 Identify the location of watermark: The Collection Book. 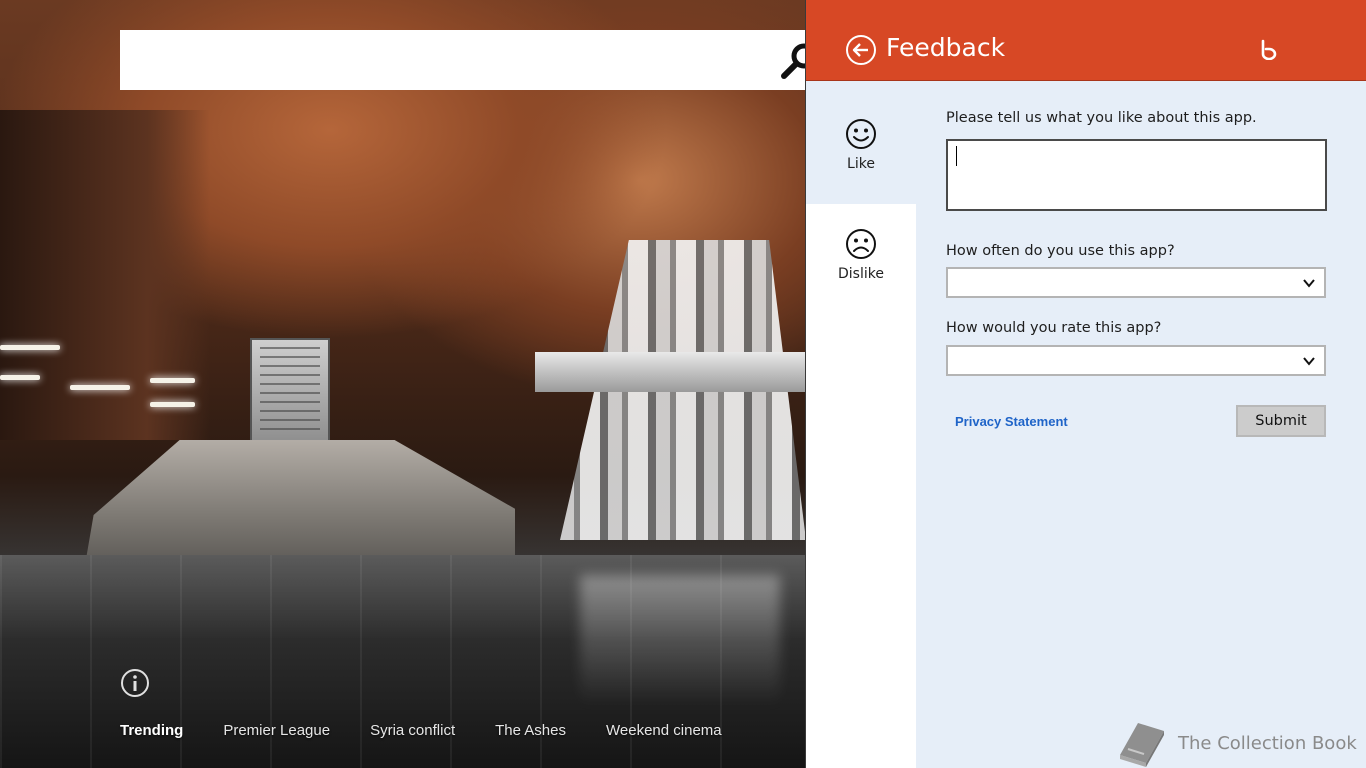
(1236, 743).